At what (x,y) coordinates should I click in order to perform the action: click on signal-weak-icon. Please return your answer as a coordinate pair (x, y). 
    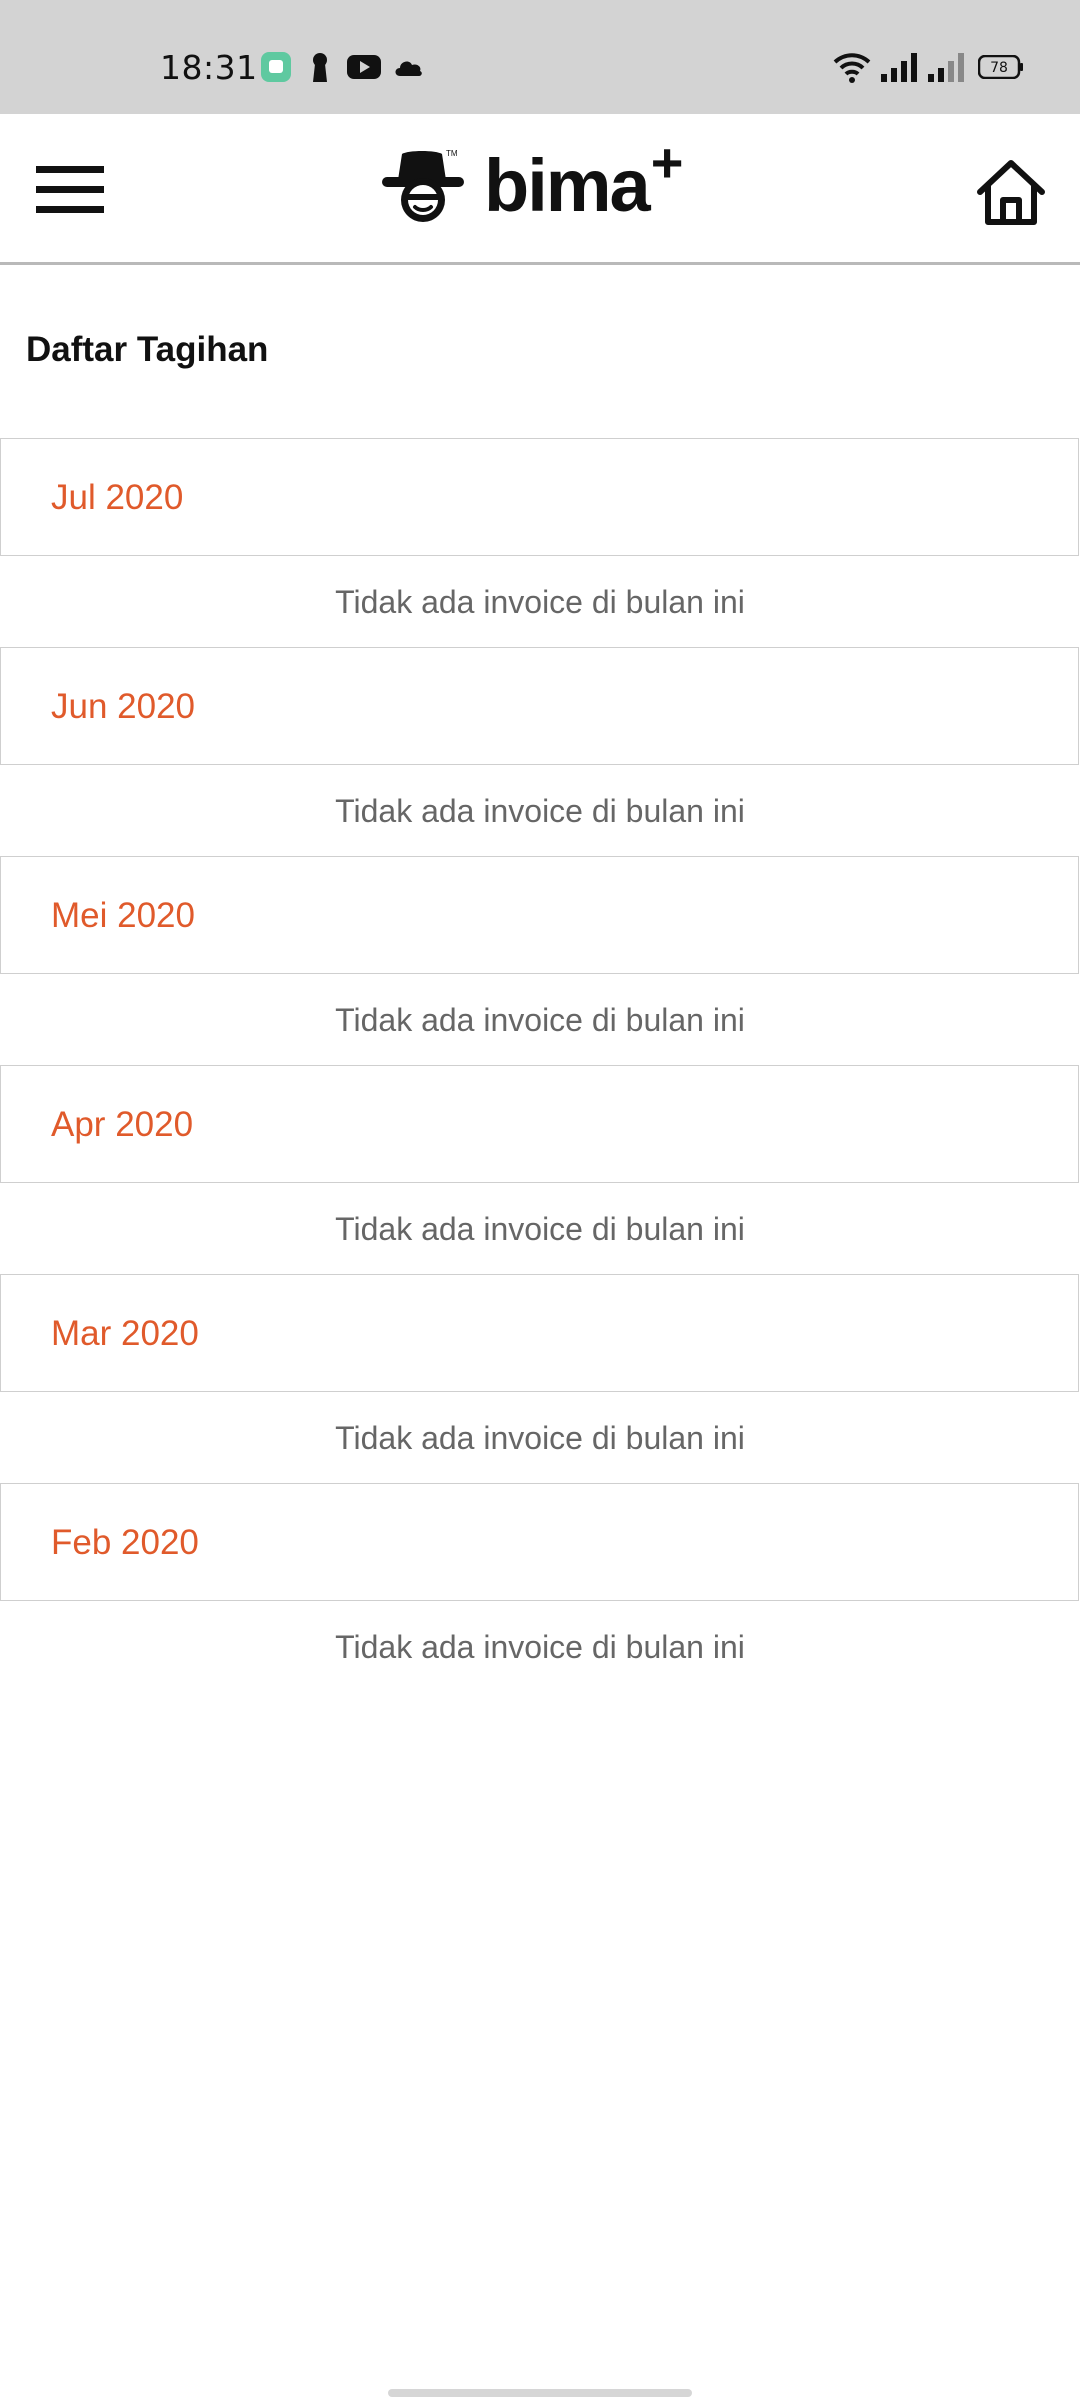
    Looking at the image, I should click on (946, 69).